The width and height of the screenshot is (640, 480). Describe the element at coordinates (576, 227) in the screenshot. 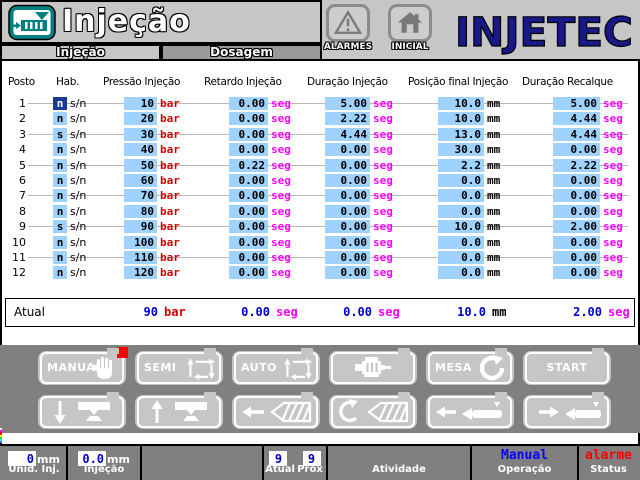

I see `recalque-field: 2.00` at that location.